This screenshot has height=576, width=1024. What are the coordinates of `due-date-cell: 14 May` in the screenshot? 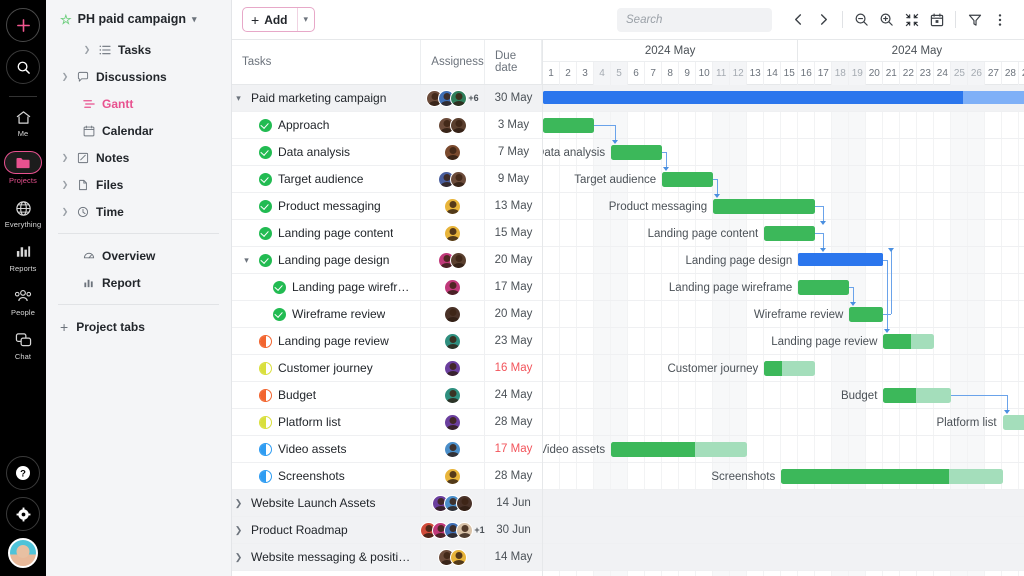 It's located at (513, 557).